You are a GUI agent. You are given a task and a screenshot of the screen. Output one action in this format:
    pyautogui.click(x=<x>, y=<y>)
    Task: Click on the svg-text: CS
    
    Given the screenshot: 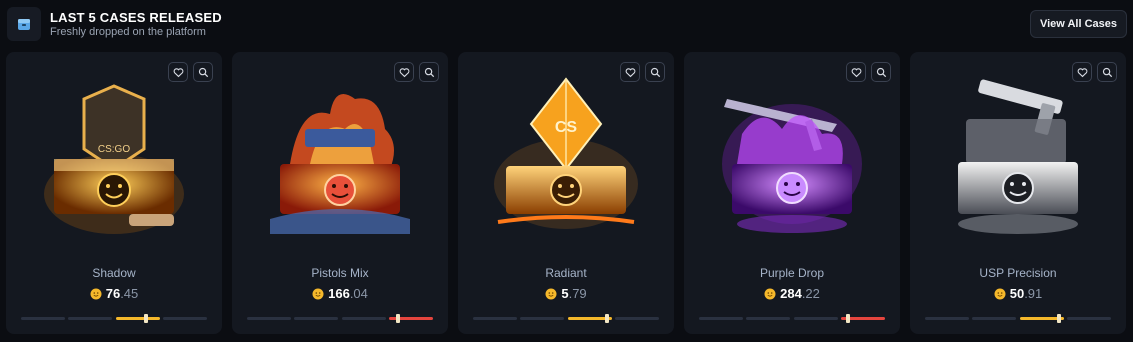 What is the action you would take?
    pyautogui.click(x=566, y=127)
    